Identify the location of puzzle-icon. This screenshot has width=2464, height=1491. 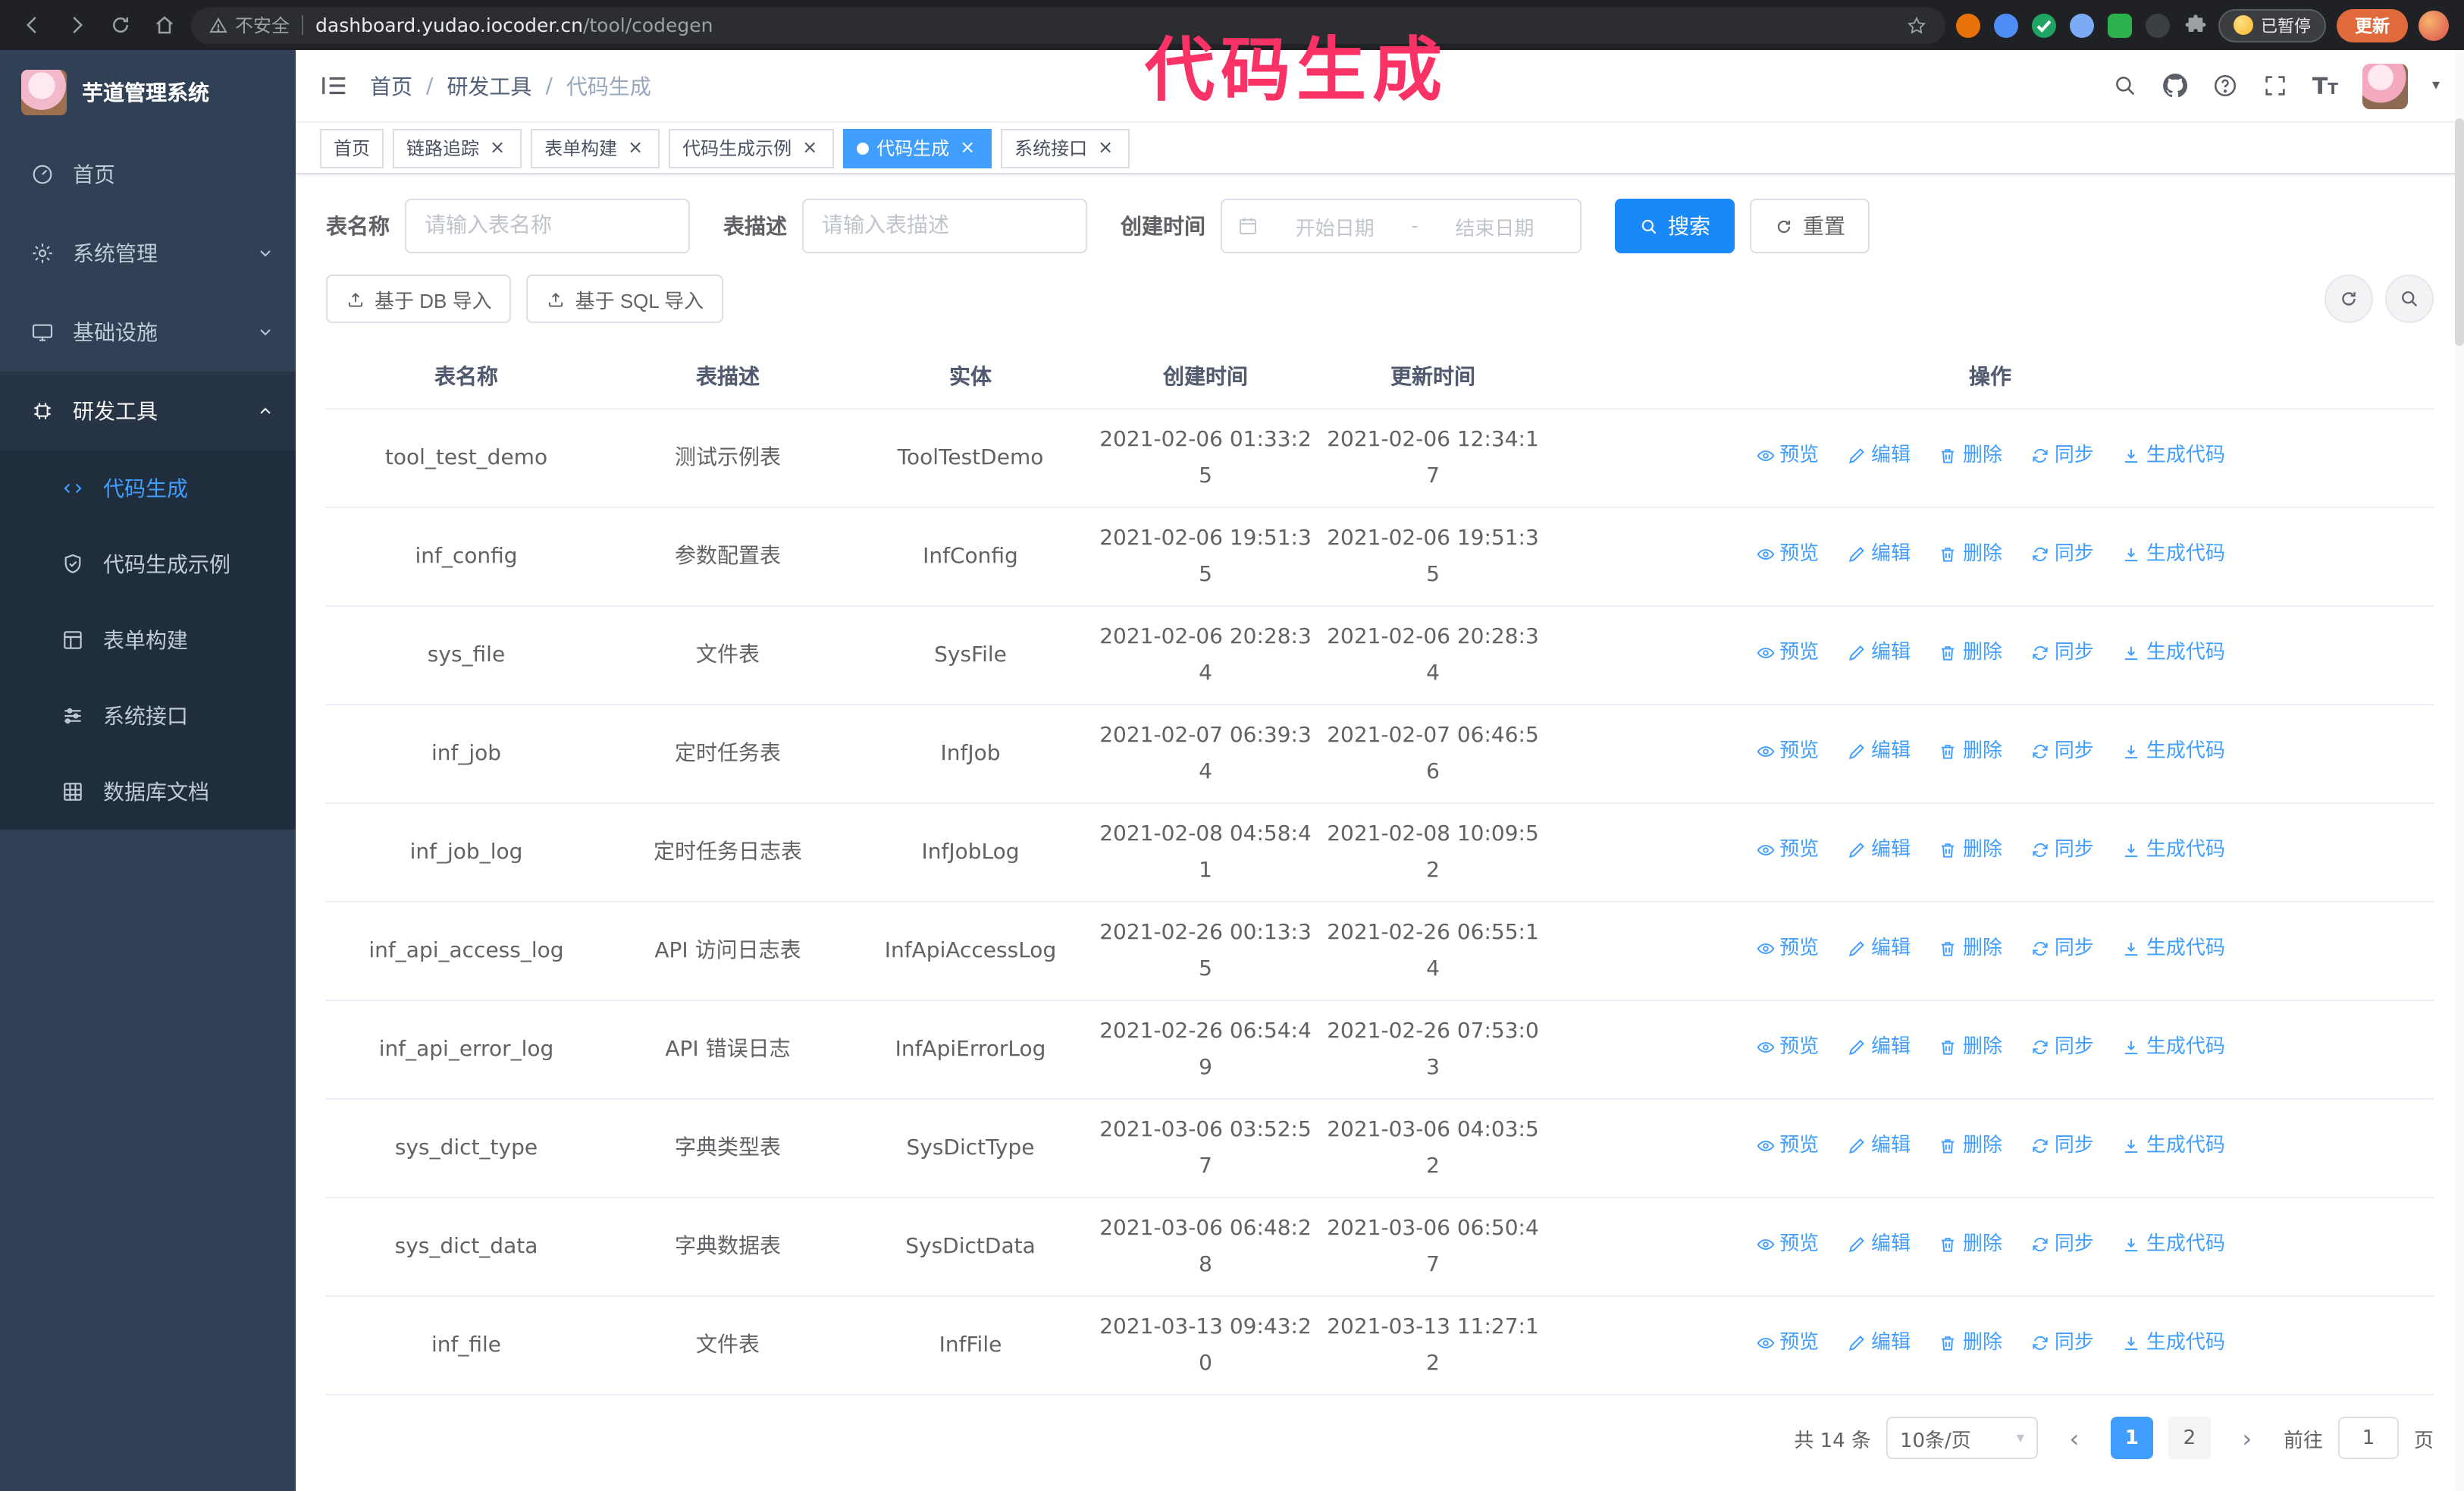
(2196, 25).